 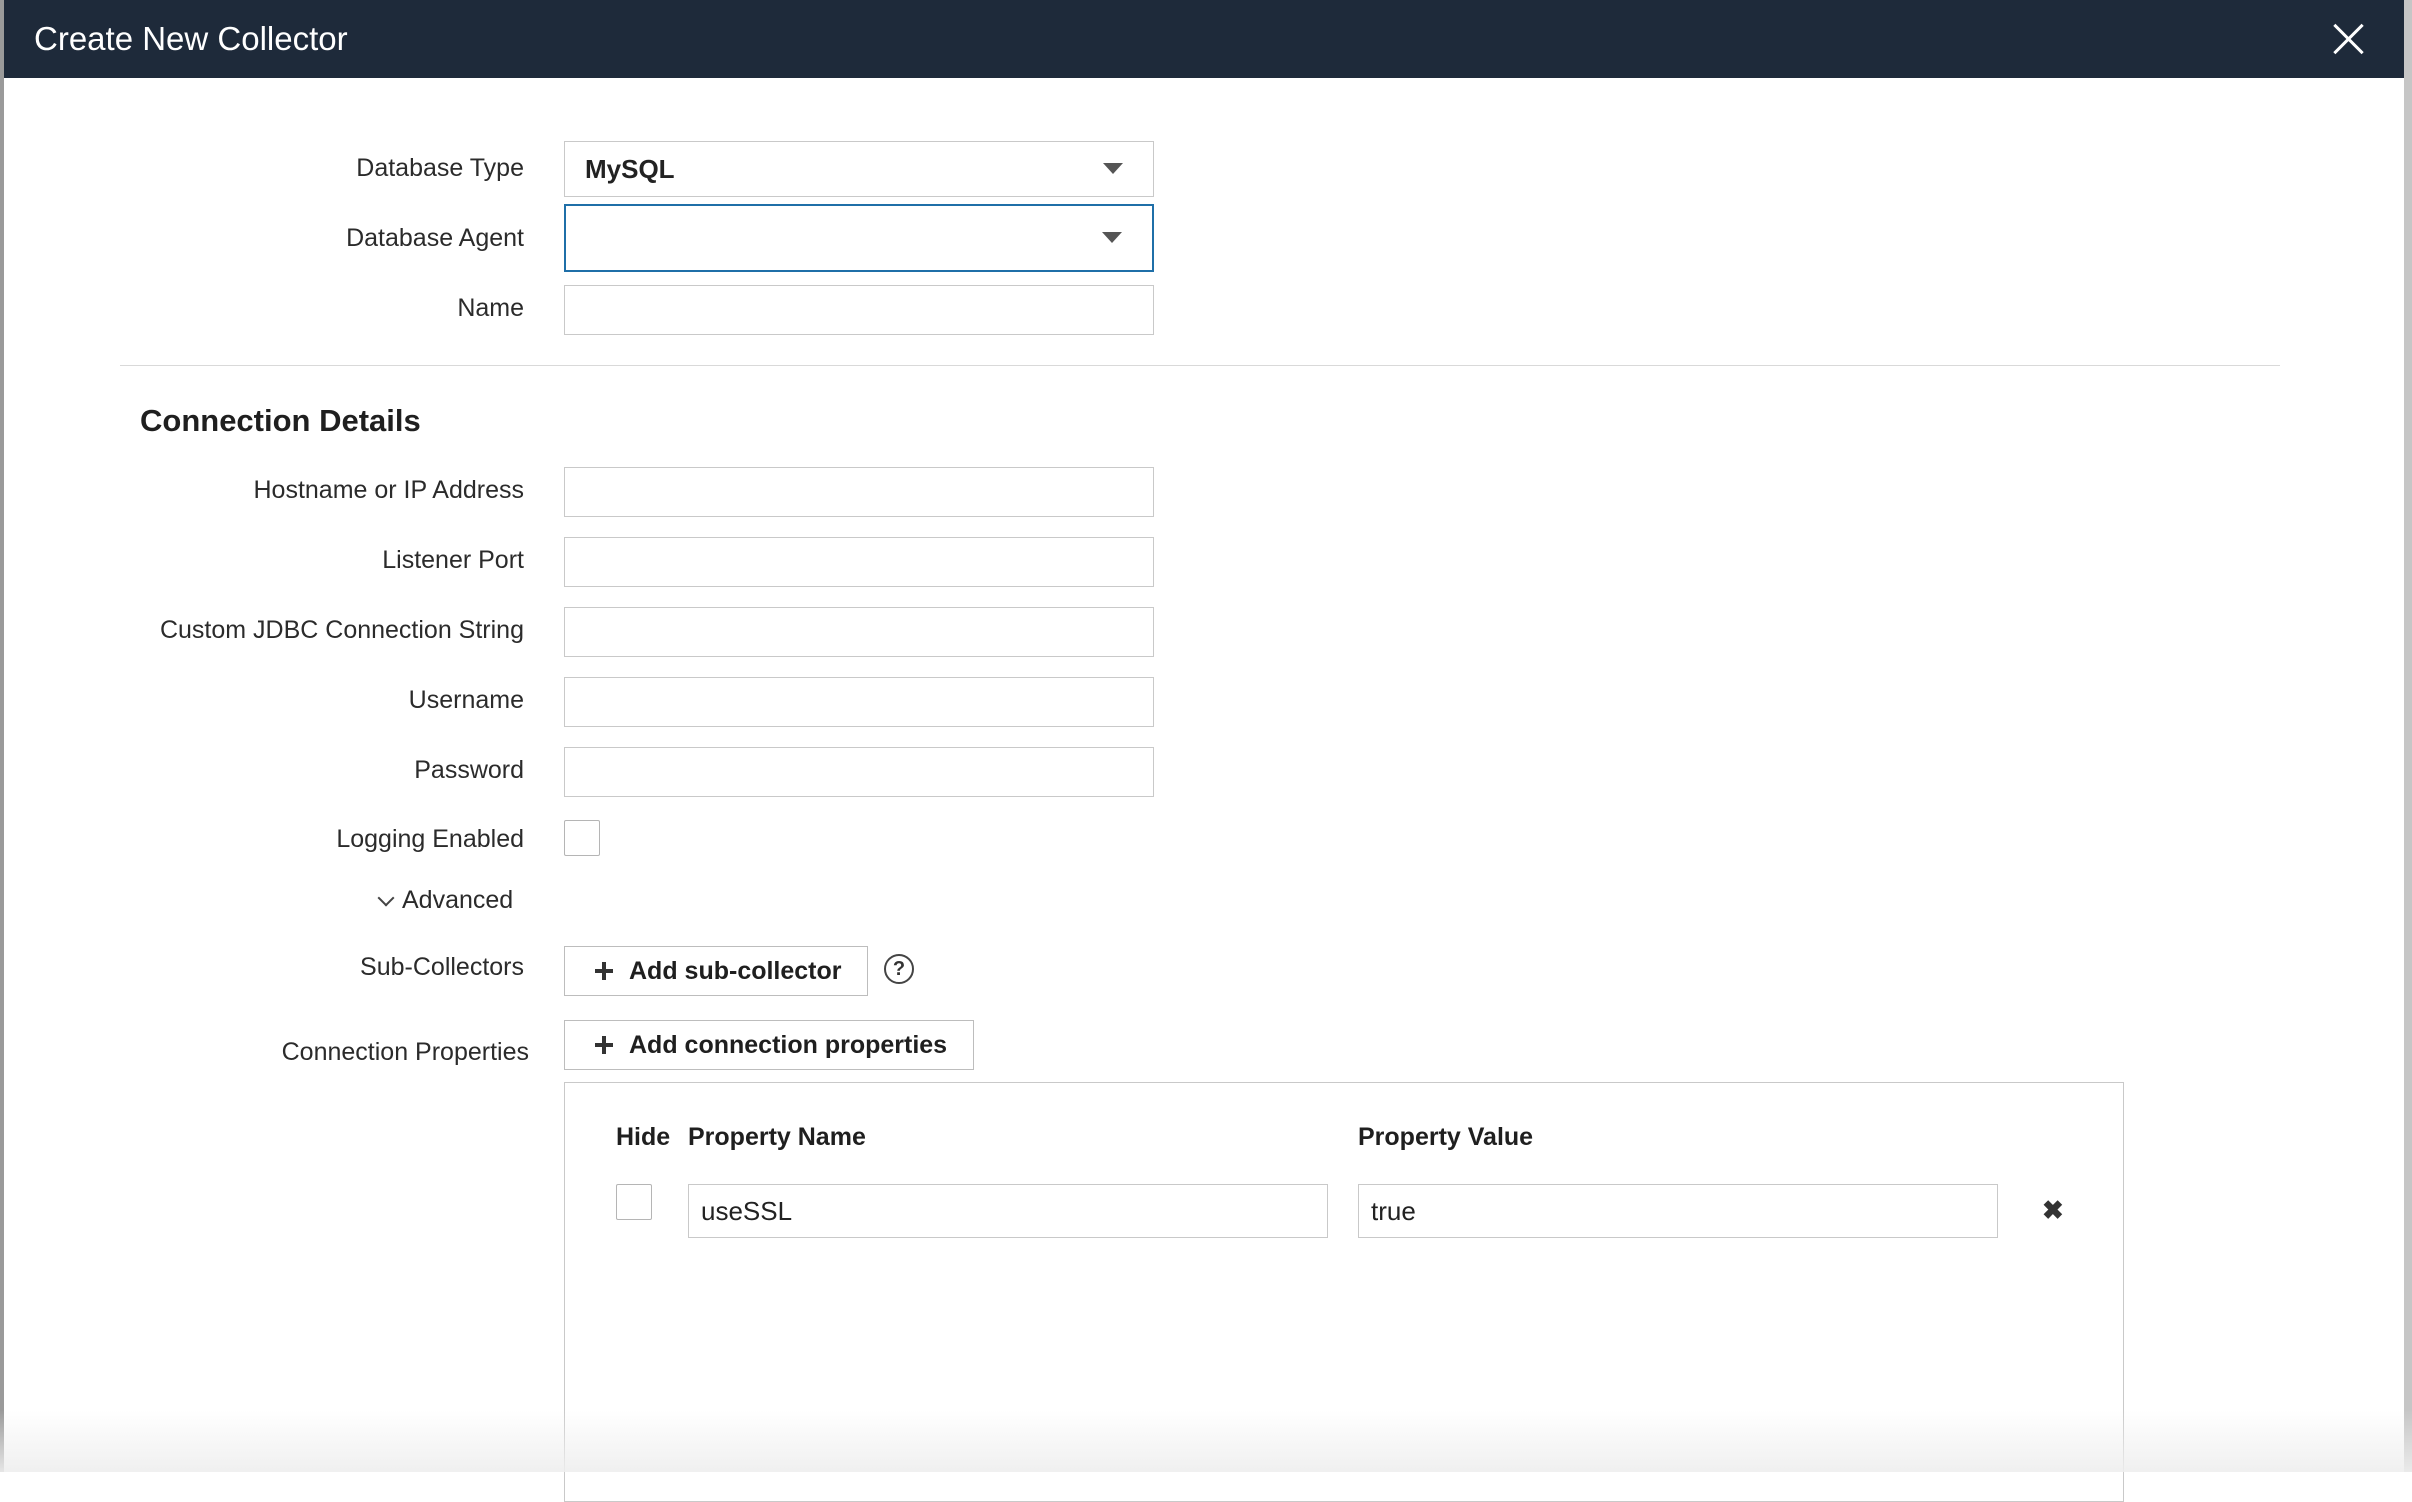 I want to click on database-agent-label: Database Agent, so click(x=435, y=238).